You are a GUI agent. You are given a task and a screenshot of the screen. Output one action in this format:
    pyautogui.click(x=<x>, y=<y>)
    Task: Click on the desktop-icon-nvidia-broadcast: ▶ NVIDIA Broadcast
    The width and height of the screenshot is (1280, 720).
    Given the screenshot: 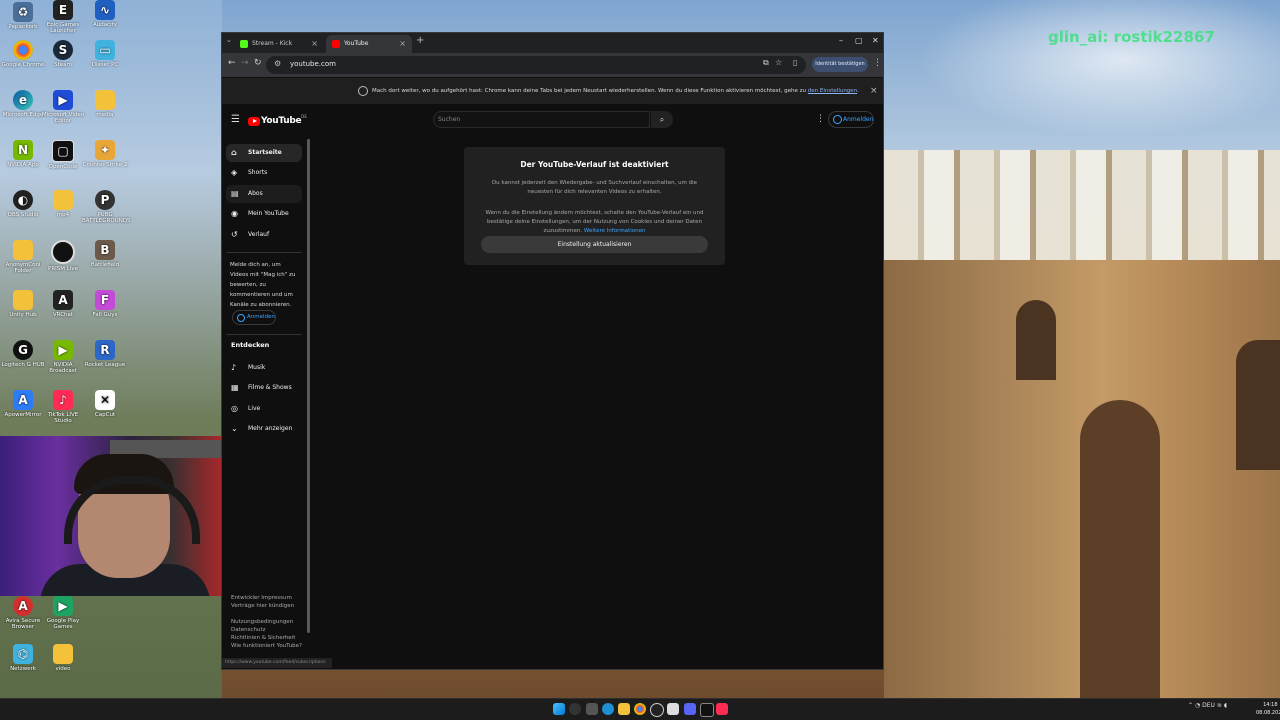 What is the action you would take?
    pyautogui.click(x=63, y=357)
    